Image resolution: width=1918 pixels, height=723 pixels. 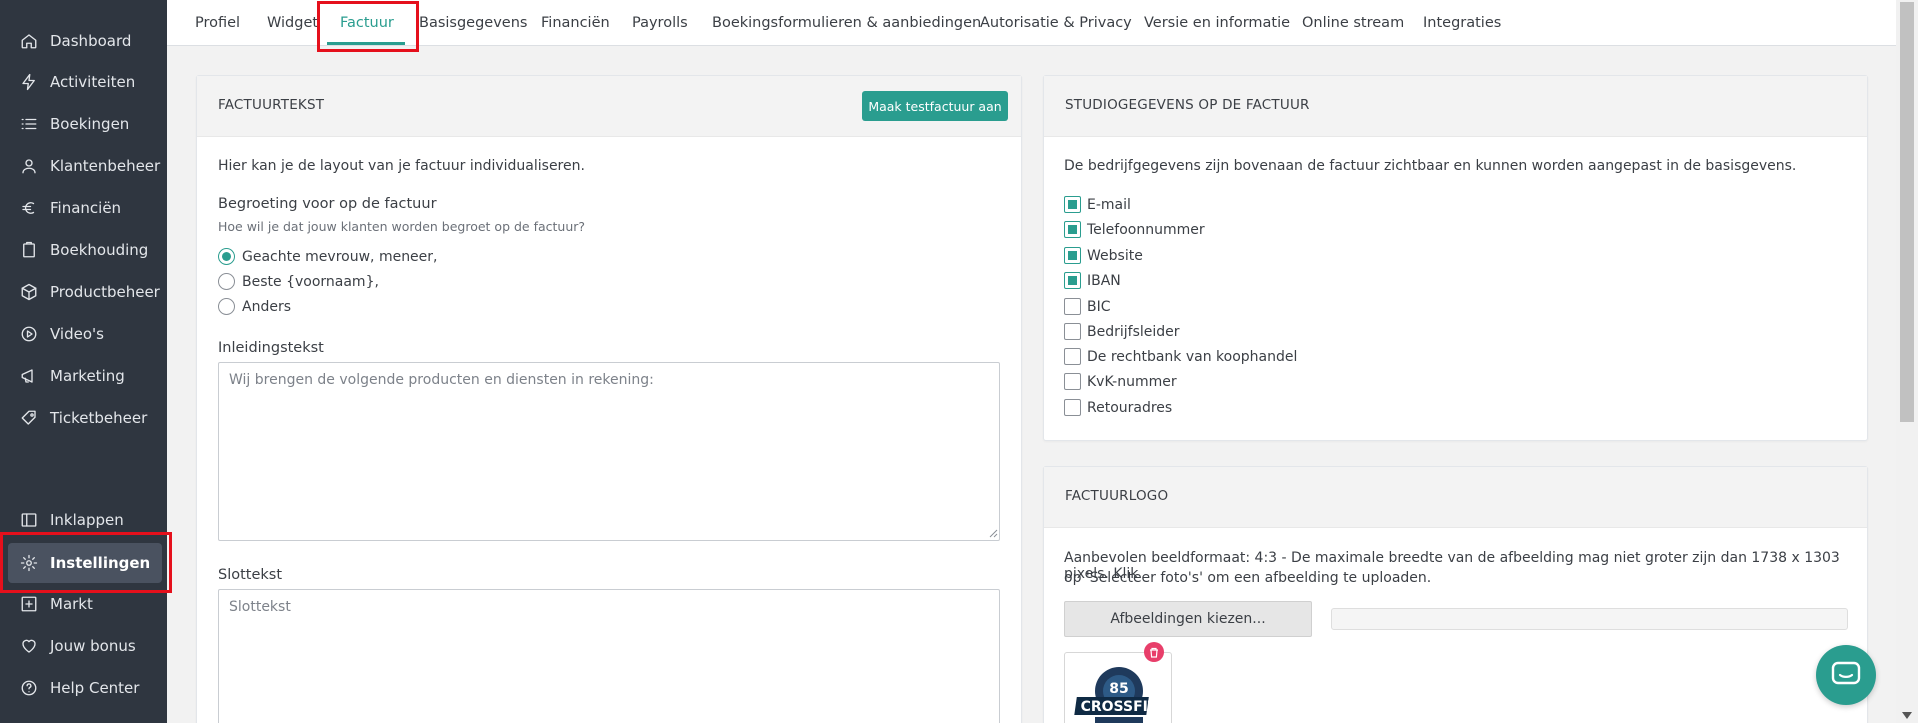 I want to click on page-scrollbar, so click(x=1907, y=361).